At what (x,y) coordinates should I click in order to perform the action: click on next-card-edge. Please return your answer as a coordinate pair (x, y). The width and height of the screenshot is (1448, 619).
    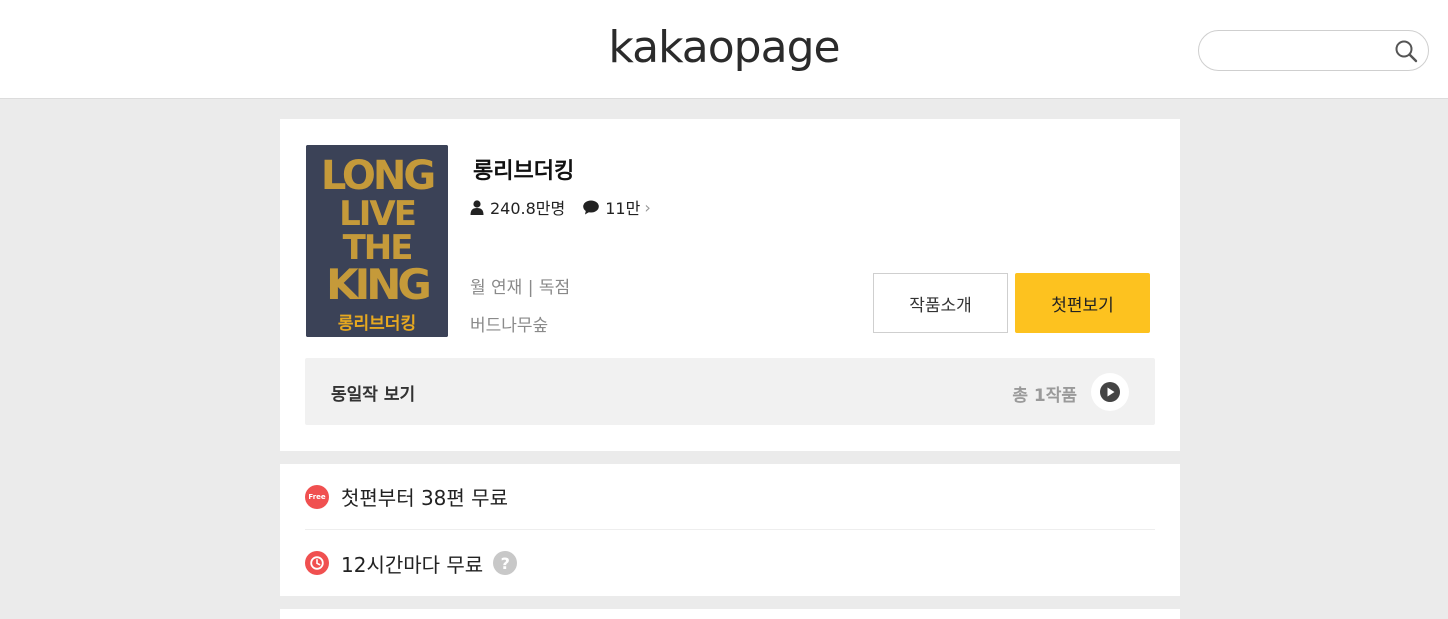
    Looking at the image, I should click on (730, 614).